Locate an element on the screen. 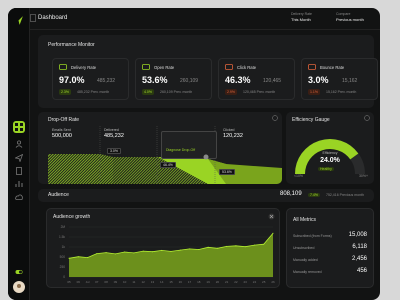 This screenshot has height=300, width=400. collapse-icon is located at coordinates (33, 18).